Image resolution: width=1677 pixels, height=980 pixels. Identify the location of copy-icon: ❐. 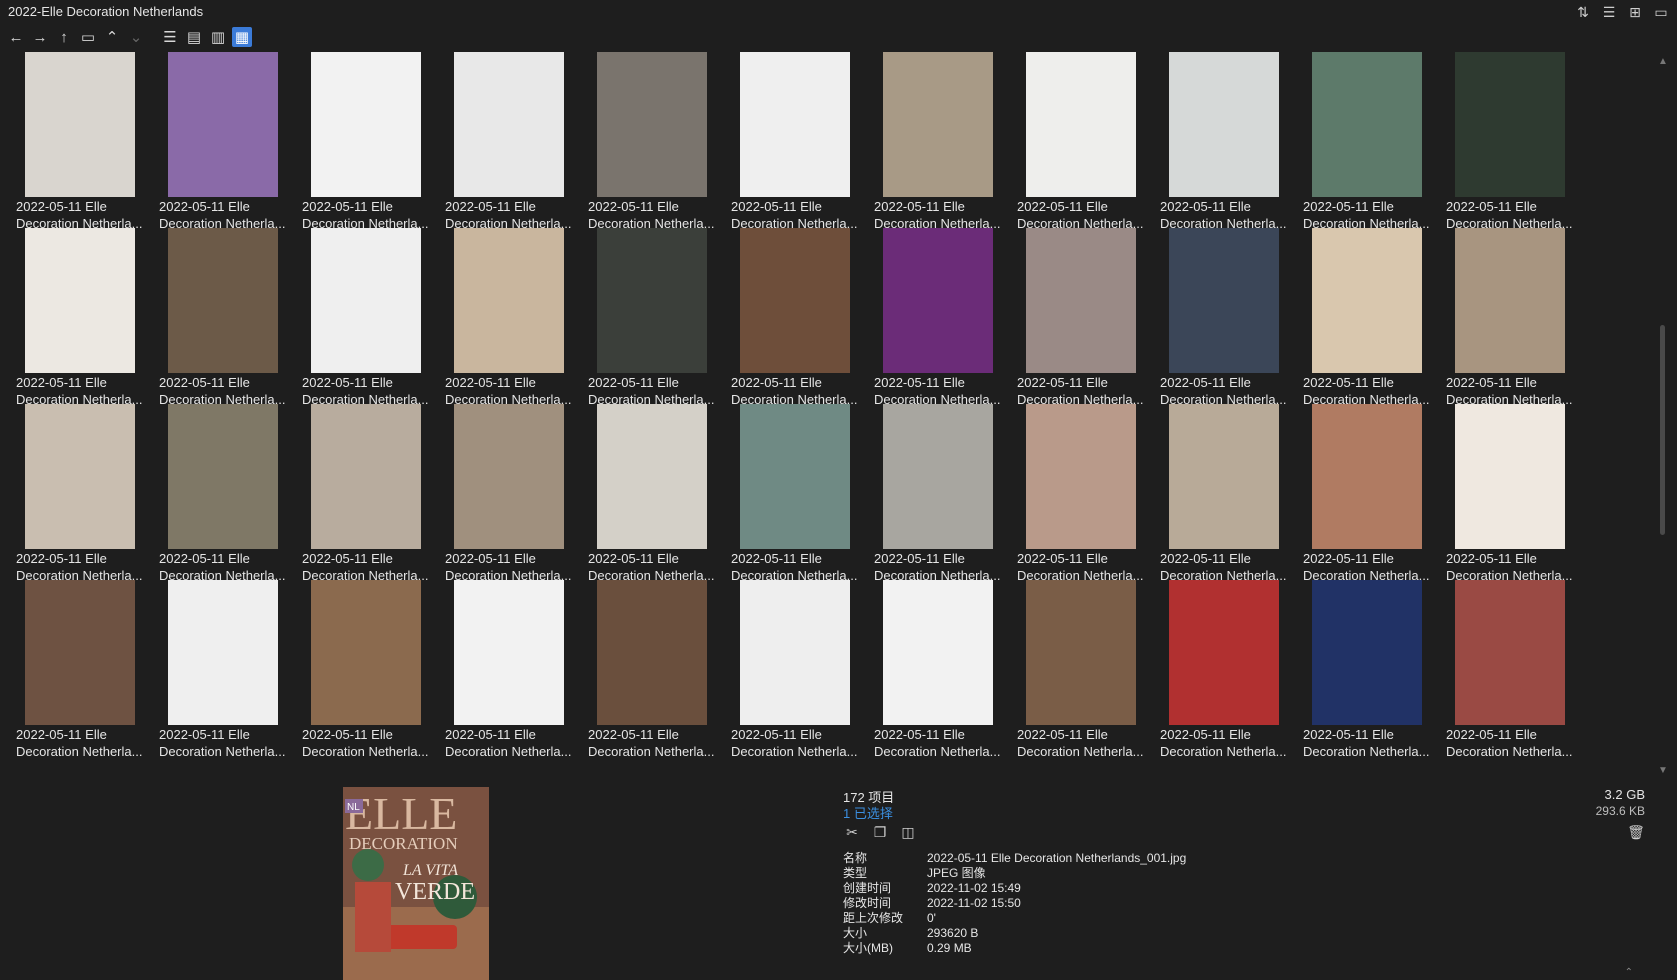
(880, 832).